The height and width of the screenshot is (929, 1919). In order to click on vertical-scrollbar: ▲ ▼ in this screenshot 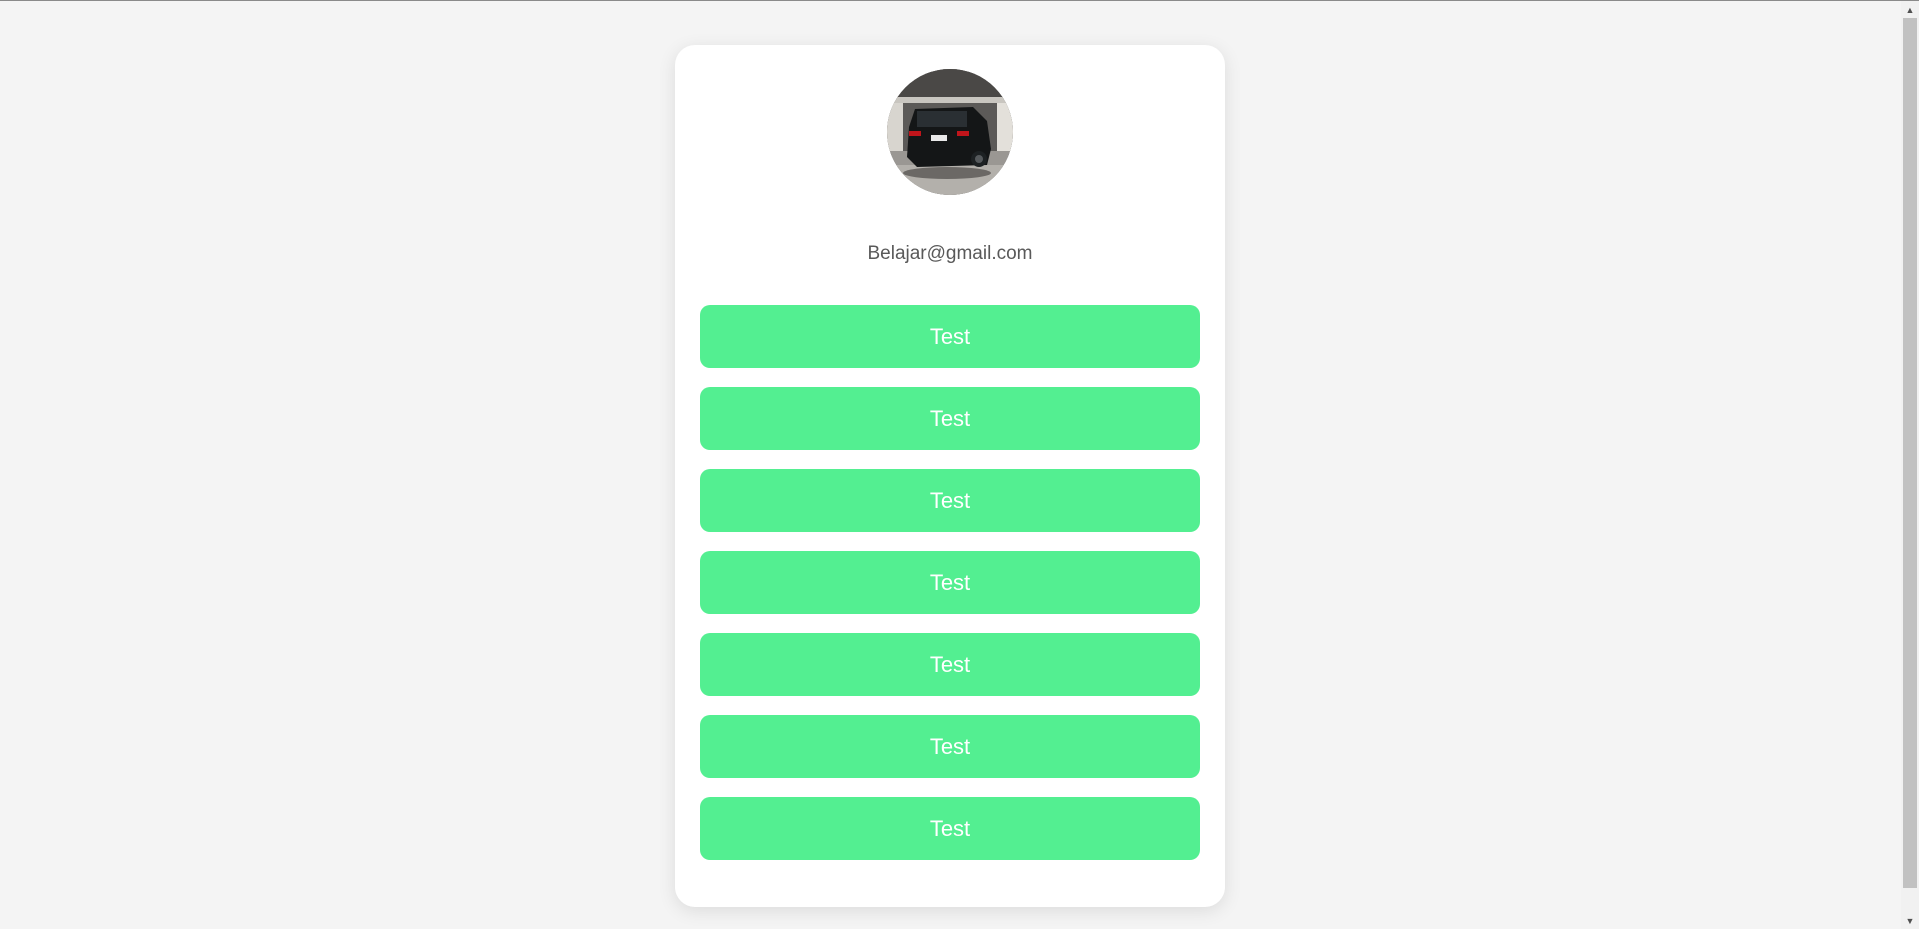, I will do `click(1910, 465)`.